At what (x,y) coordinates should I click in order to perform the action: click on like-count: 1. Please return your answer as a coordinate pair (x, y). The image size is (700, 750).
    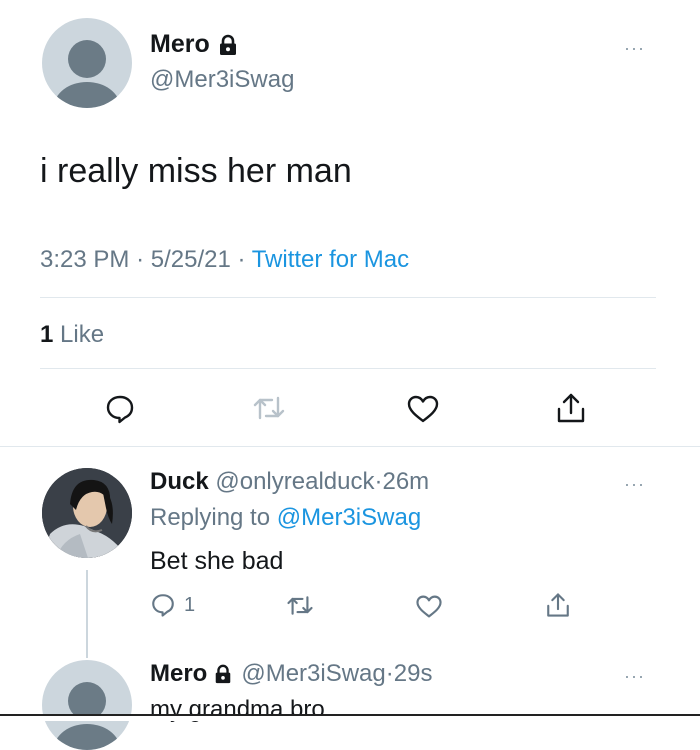
    Looking at the image, I should click on (47, 334).